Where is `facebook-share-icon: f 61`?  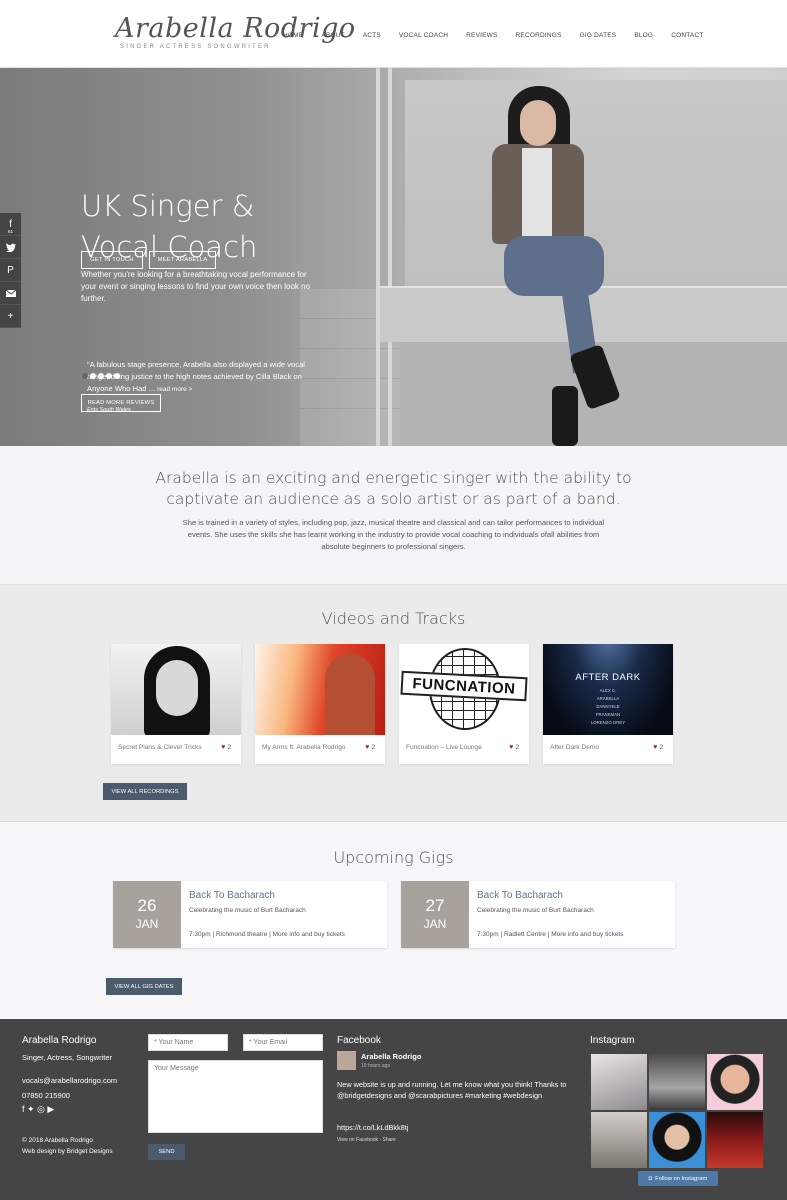
facebook-share-icon: f 61 is located at coordinates (10, 224).